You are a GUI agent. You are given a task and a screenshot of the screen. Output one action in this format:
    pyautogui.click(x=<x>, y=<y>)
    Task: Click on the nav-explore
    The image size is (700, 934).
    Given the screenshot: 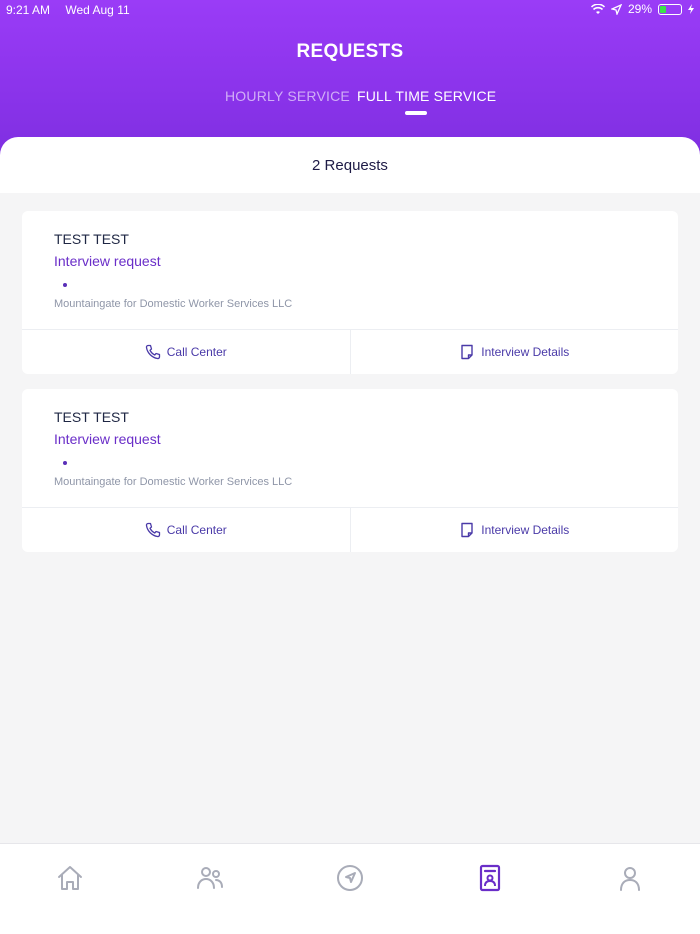 What is the action you would take?
    pyautogui.click(x=350, y=878)
    